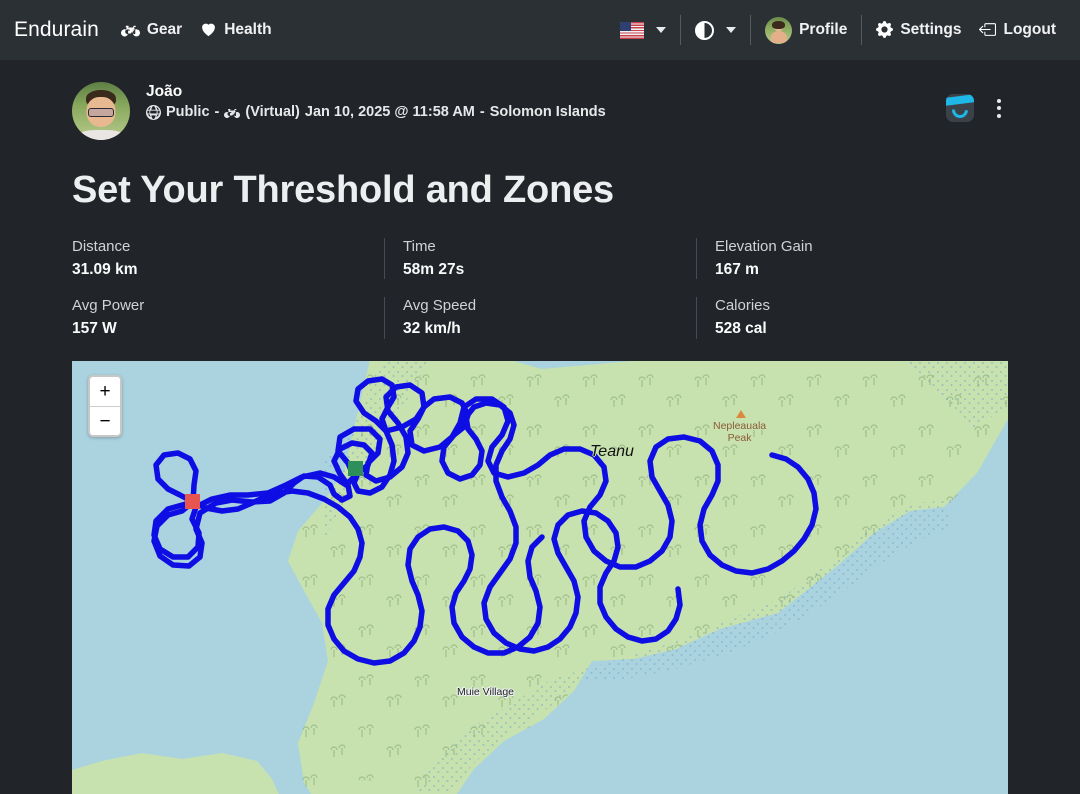 Image resolution: width=1080 pixels, height=794 pixels. I want to click on stat-label: Calories, so click(743, 306).